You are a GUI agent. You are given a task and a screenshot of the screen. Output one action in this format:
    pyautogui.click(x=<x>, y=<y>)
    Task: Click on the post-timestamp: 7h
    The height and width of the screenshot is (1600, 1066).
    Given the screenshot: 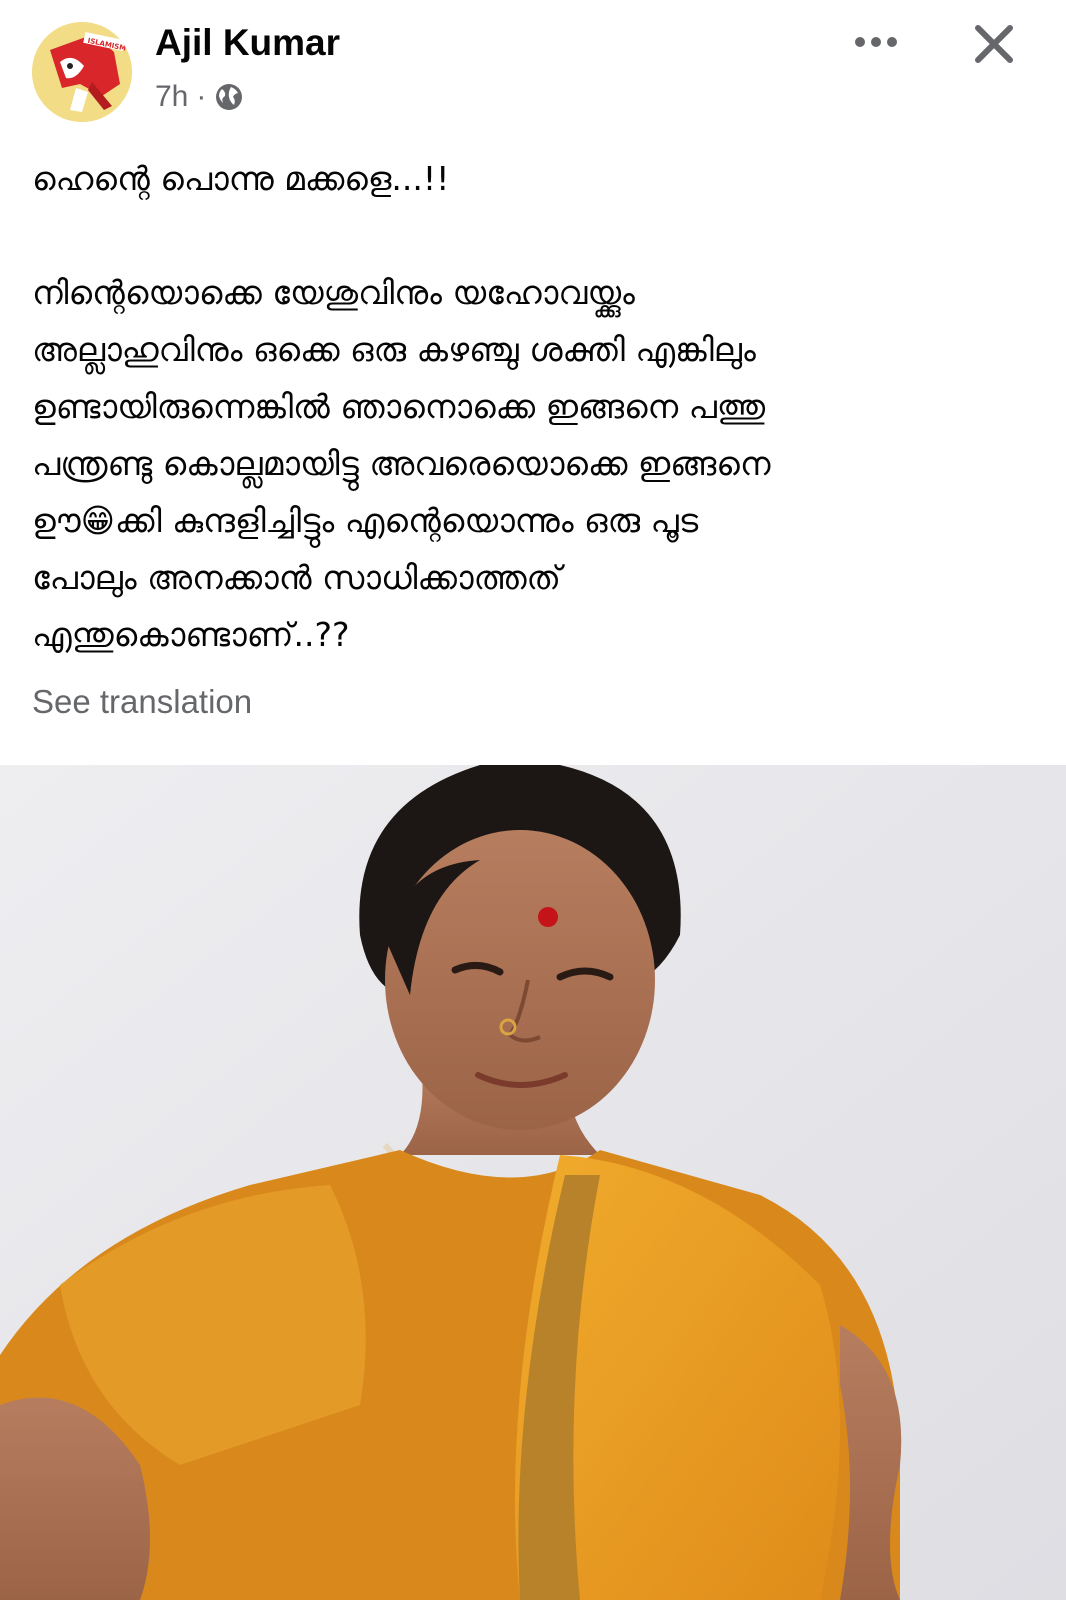 What is the action you would take?
    pyautogui.click(x=171, y=97)
    